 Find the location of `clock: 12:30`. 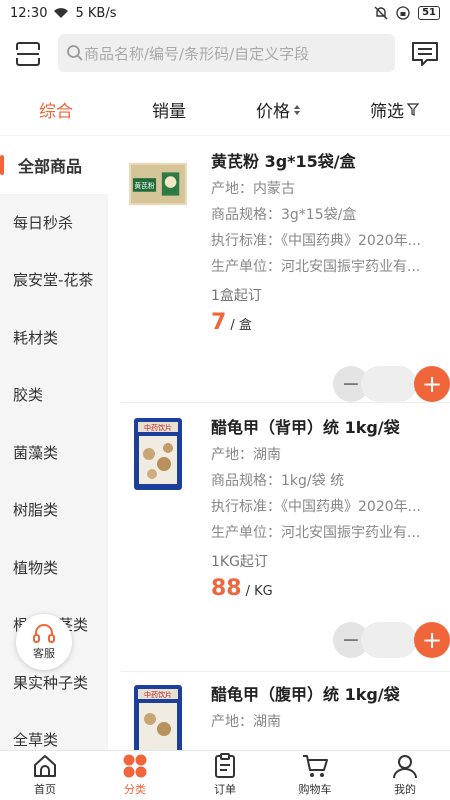

clock: 12:30 is located at coordinates (29, 13).